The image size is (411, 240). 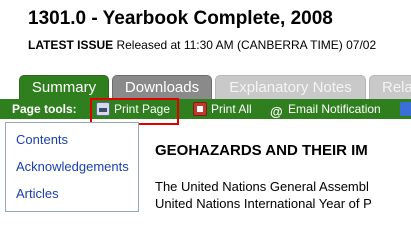 I want to click on page-title: 1301.0 - Yearbook Complete, 2008, so click(x=180, y=18).